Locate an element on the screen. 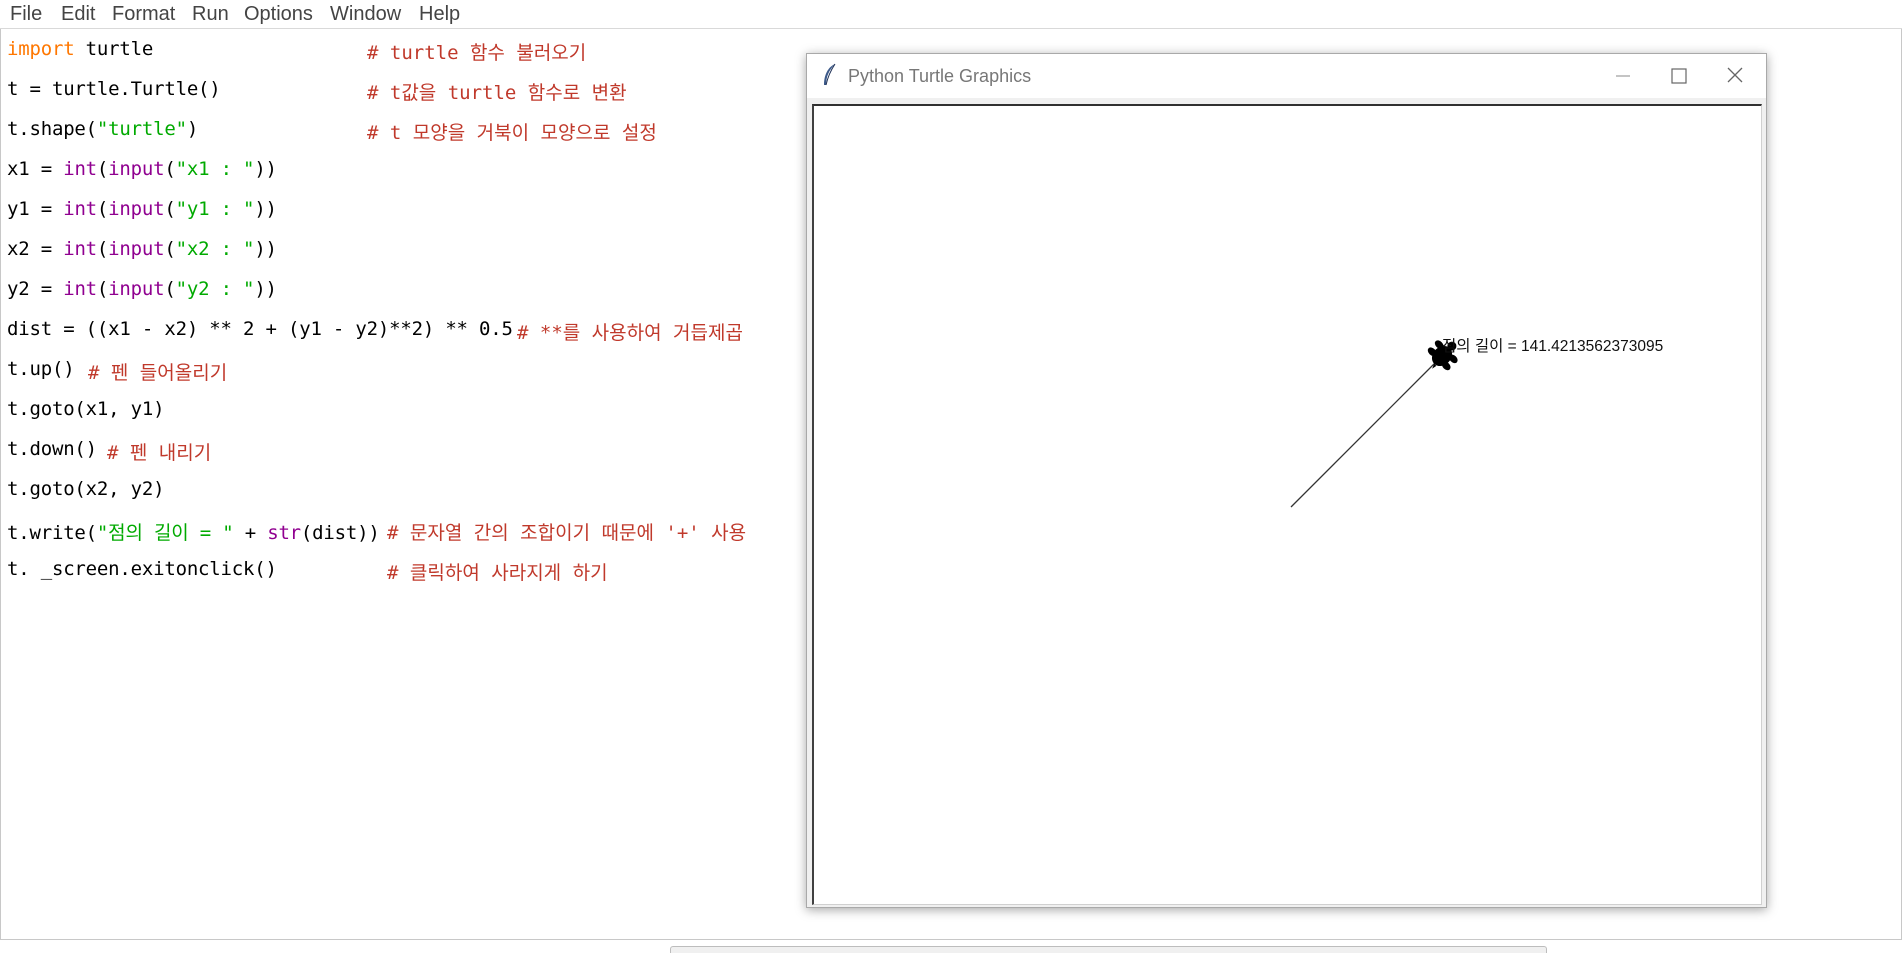 This screenshot has height=953, width=1902. code-comment: # 문자열 간의 조합이기 때문에 '+' 사용 is located at coordinates (567, 533).